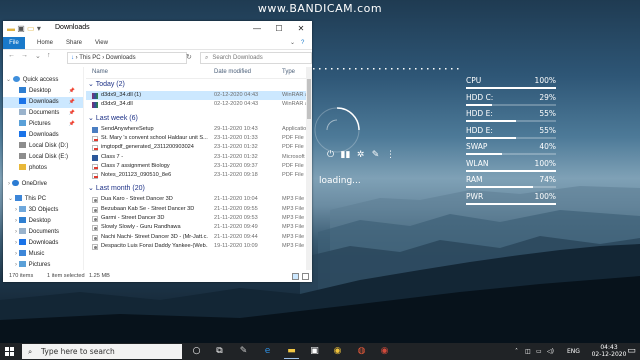 This screenshot has width=640, height=360. What do you see at coordinates (390, 155) in the screenshot?
I see `more-icon: ⋮` at bounding box center [390, 155].